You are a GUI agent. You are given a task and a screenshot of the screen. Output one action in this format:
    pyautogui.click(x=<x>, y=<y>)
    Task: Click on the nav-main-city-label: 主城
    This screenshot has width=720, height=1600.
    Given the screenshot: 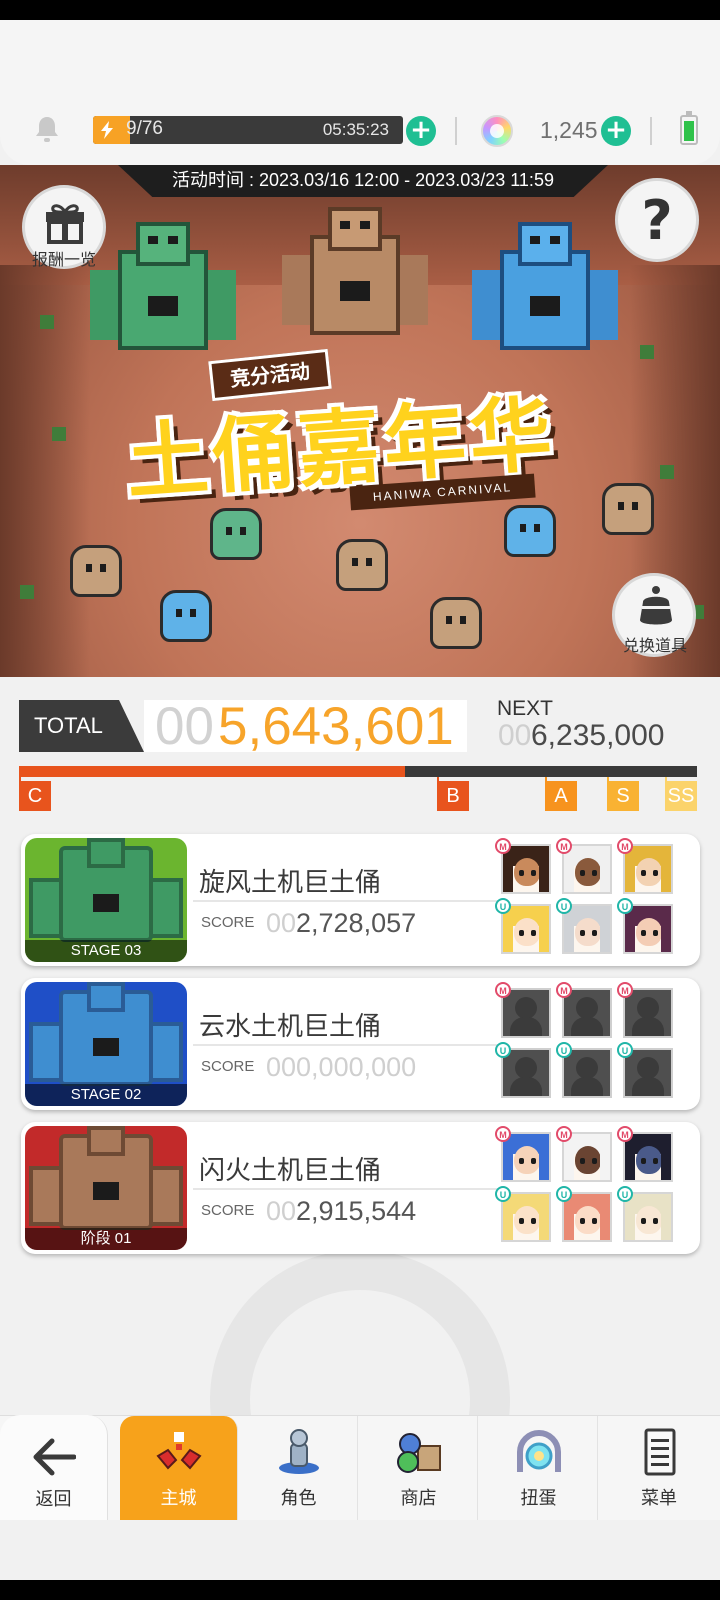 What is the action you would take?
    pyautogui.click(x=178, y=1498)
    